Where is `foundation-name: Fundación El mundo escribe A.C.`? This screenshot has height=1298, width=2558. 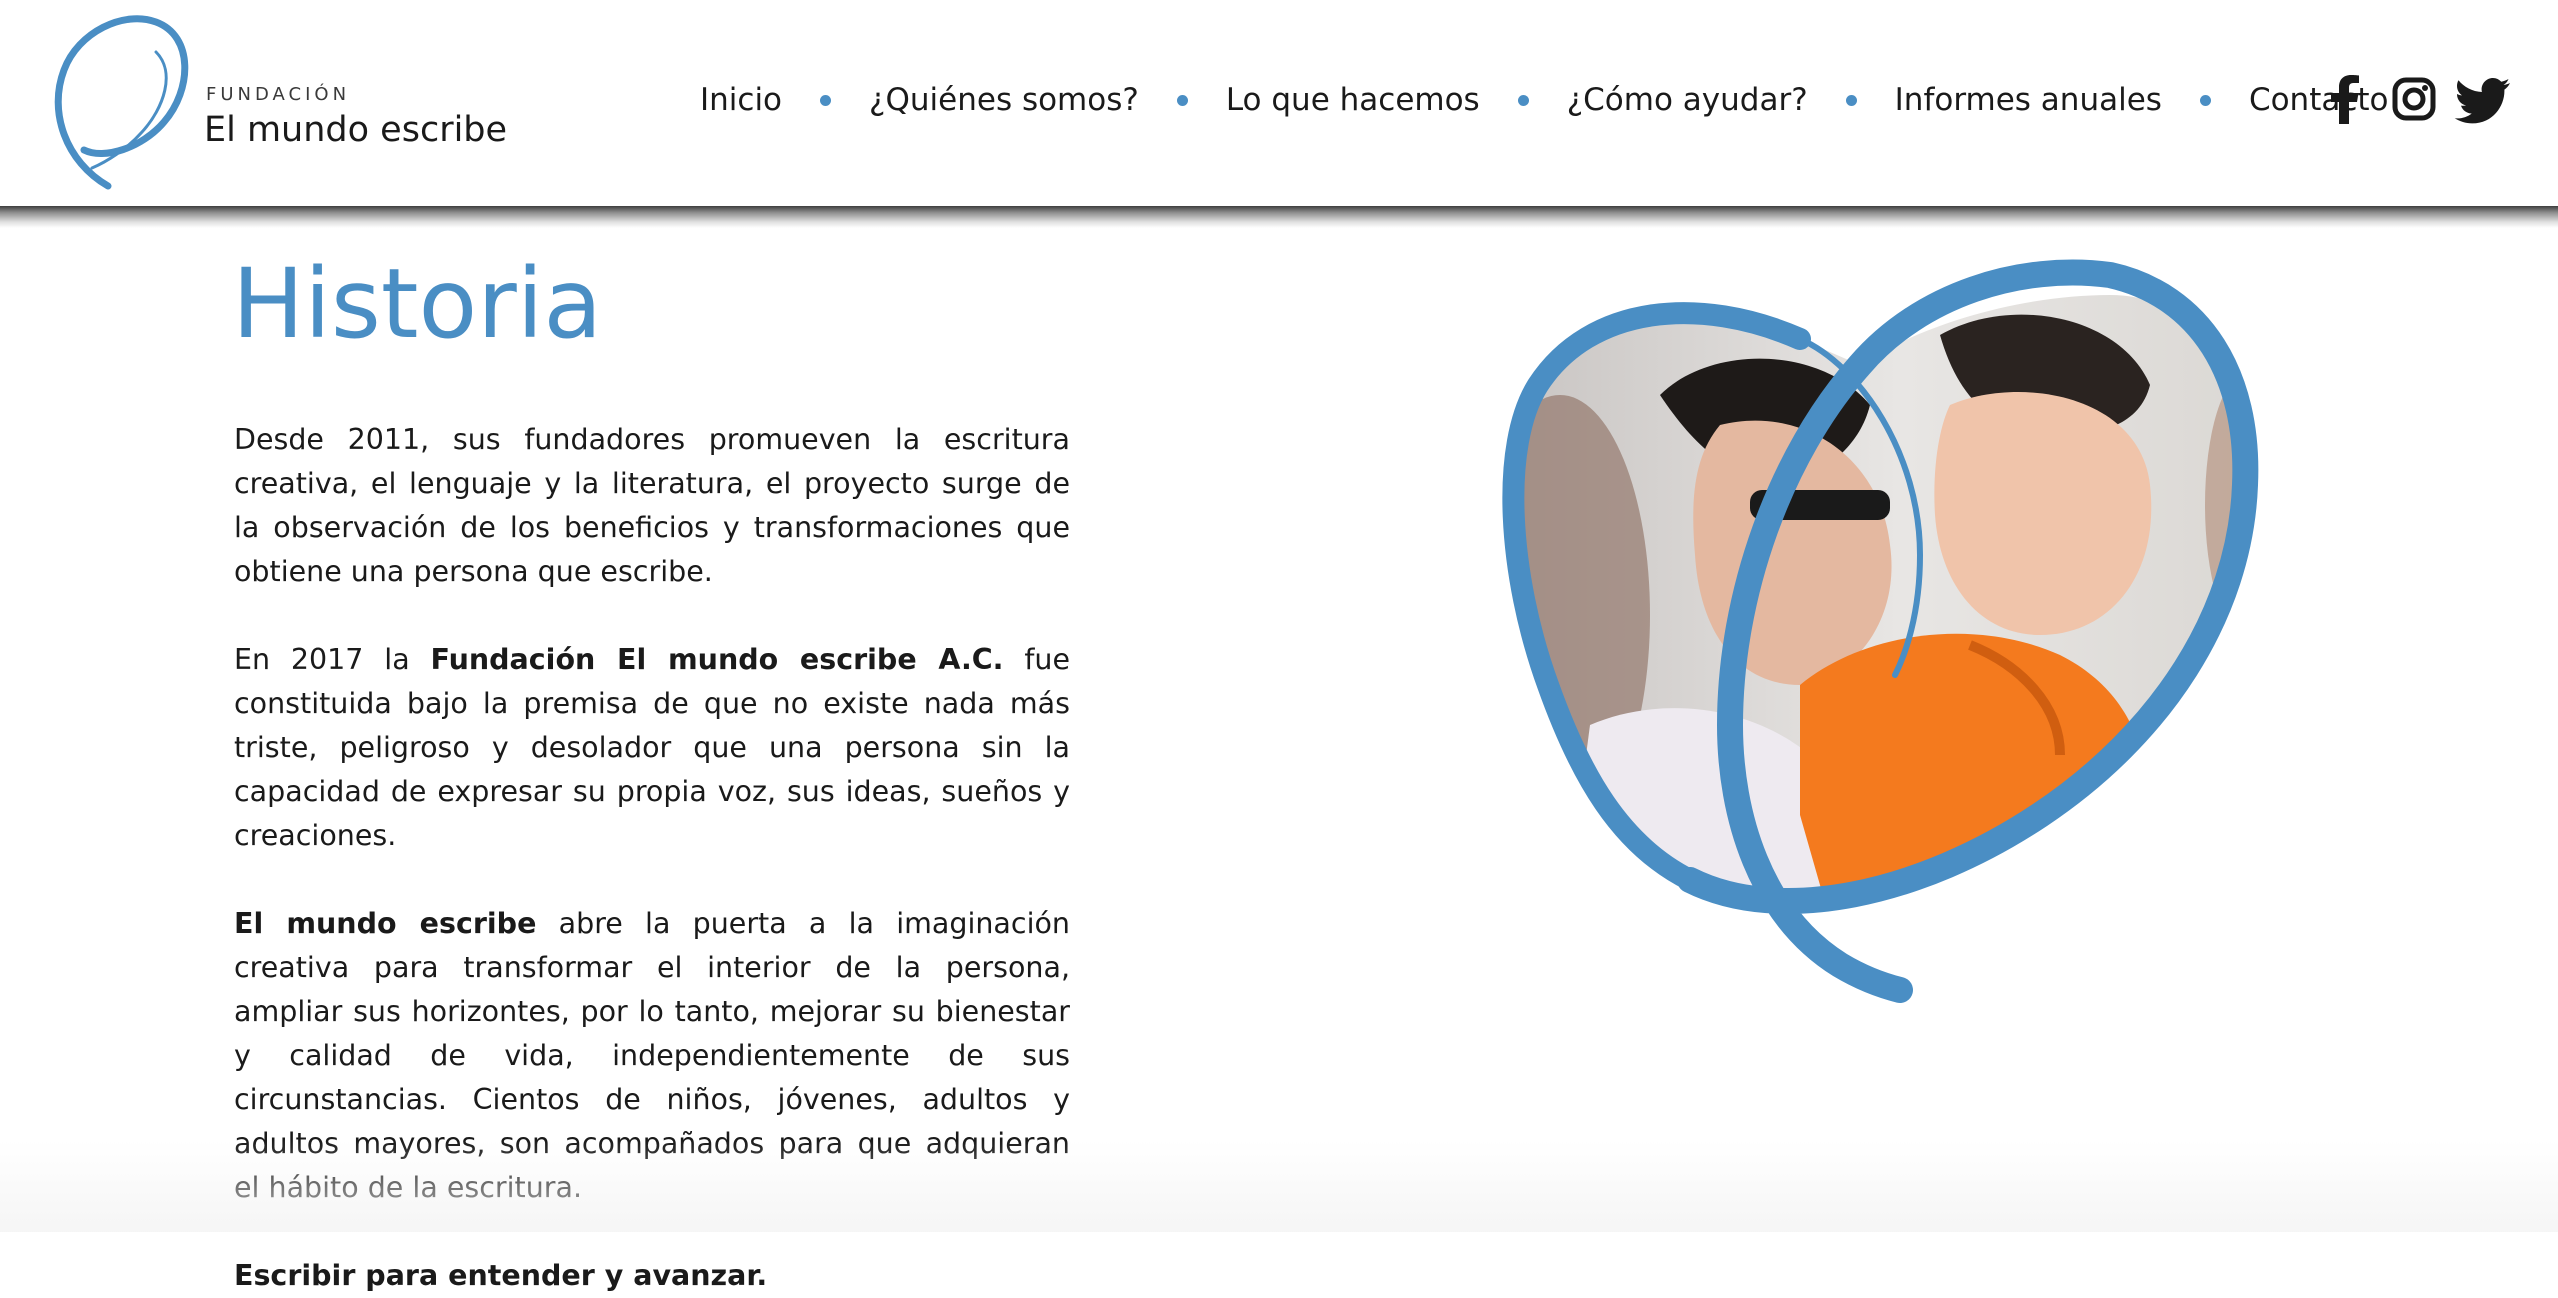
foundation-name: Fundación El mundo escribe A.C. is located at coordinates (717, 659).